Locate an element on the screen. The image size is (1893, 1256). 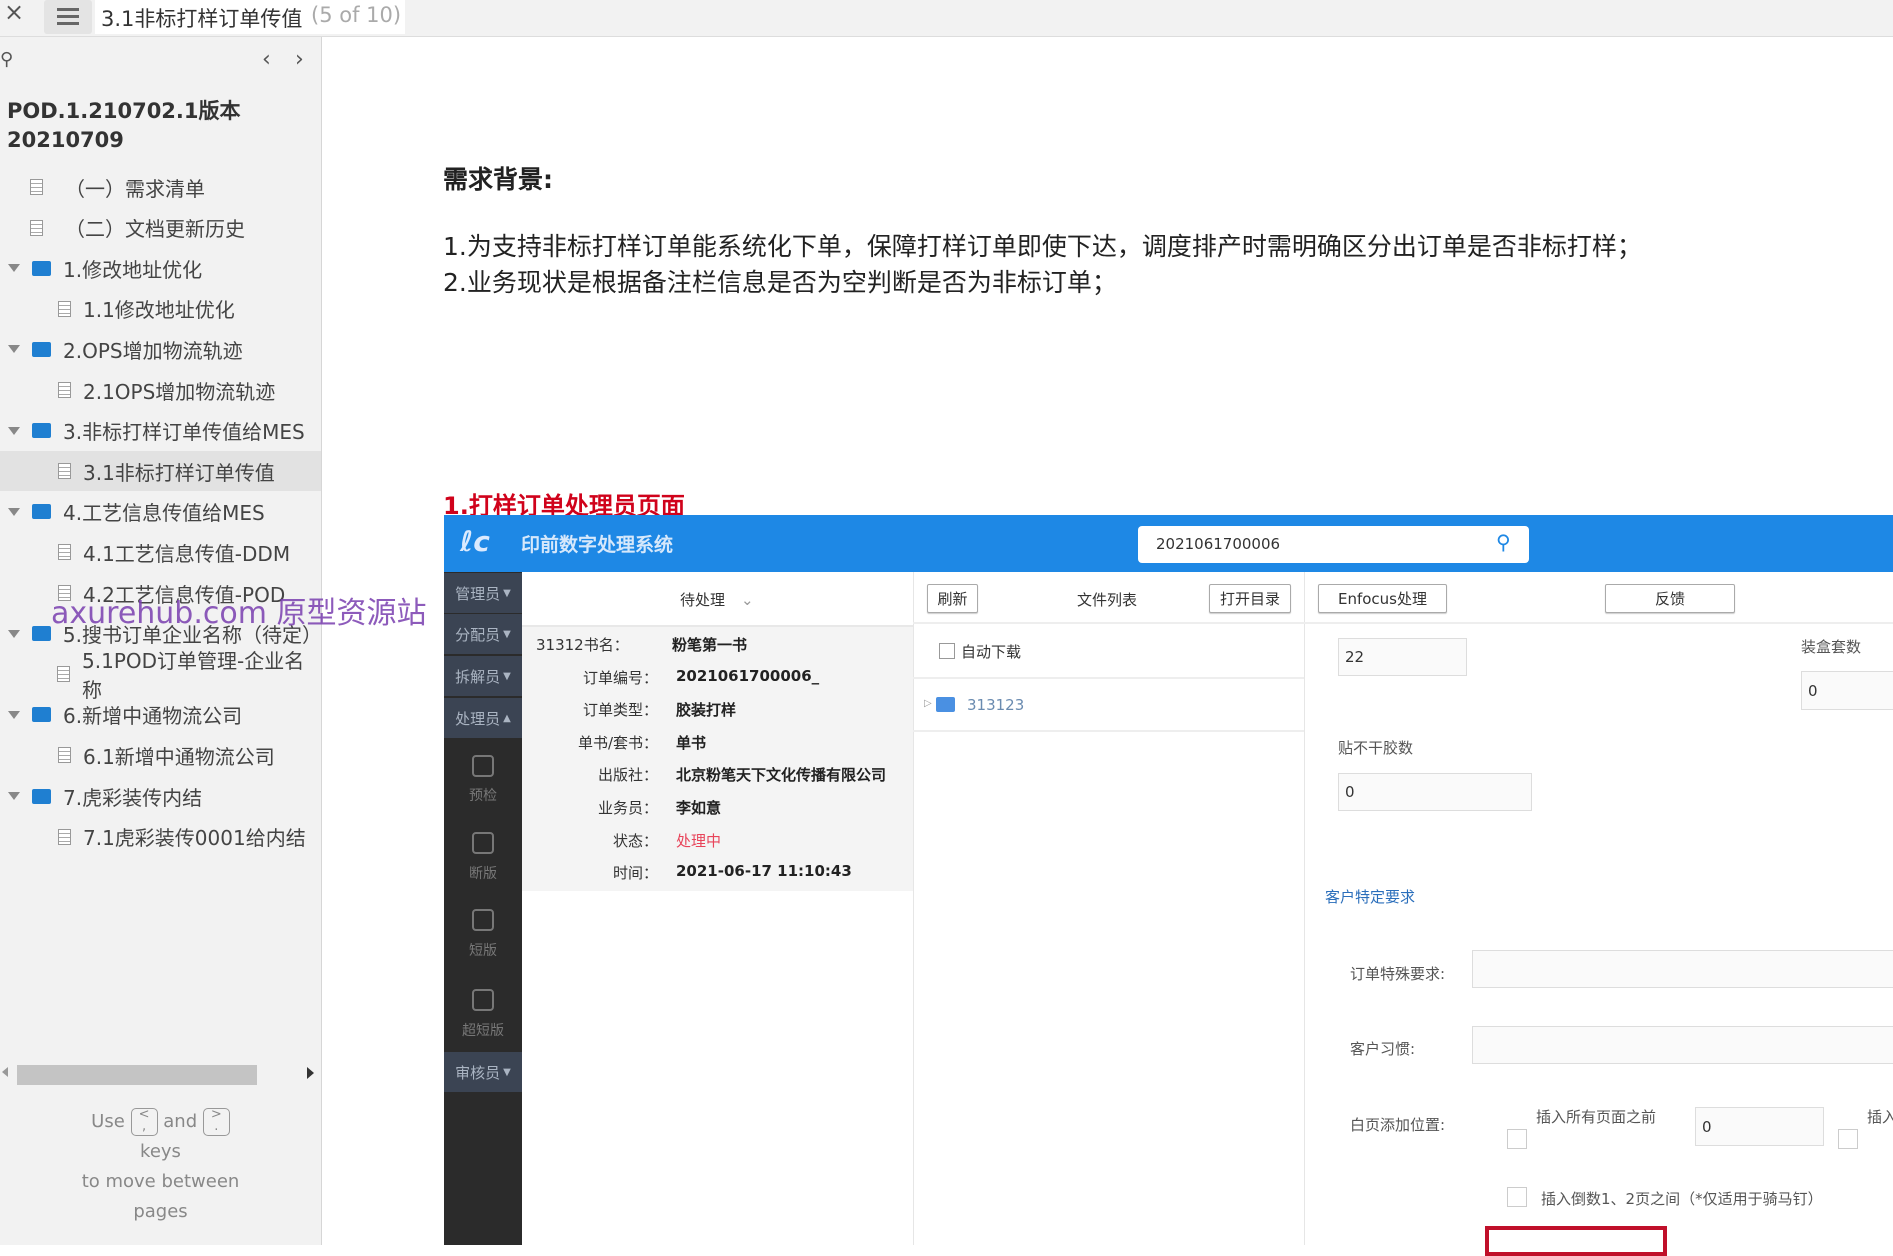
menu-role-label: 拆解员 is located at coordinates (478, 676).